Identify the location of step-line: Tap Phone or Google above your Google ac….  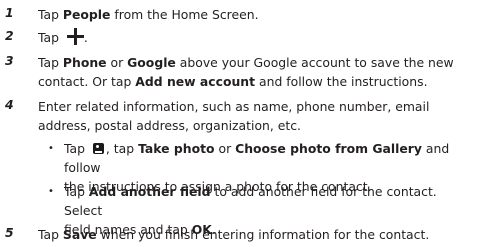
(257, 62).